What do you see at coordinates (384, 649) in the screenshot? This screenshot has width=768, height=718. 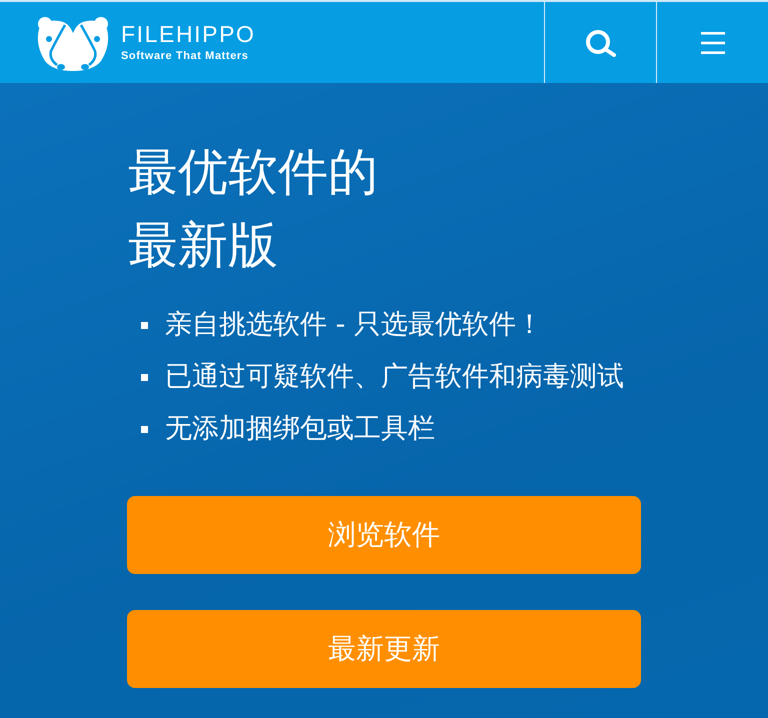 I see `latest-updates-button: 最新更新` at bounding box center [384, 649].